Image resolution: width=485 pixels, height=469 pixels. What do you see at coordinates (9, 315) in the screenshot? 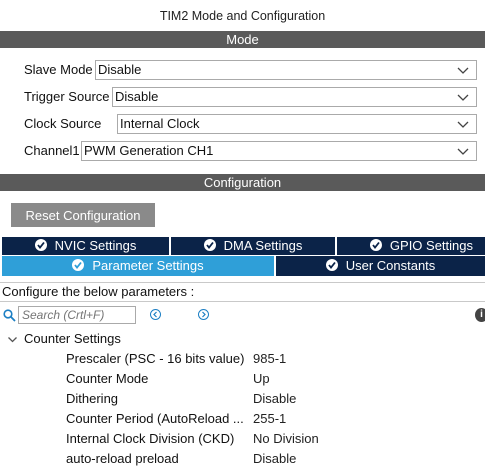
I see `search-icon` at bounding box center [9, 315].